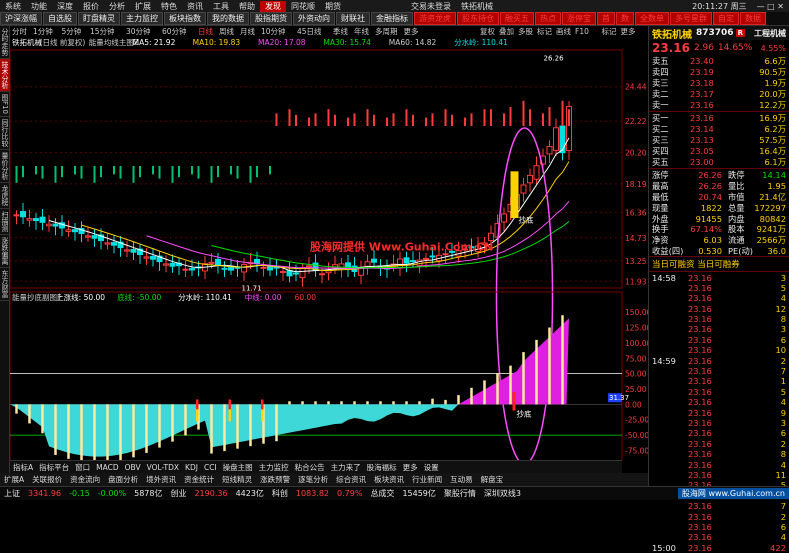  Describe the element at coordinates (102, 31) in the screenshot. I see `period-tab: 15分钟` at that location.